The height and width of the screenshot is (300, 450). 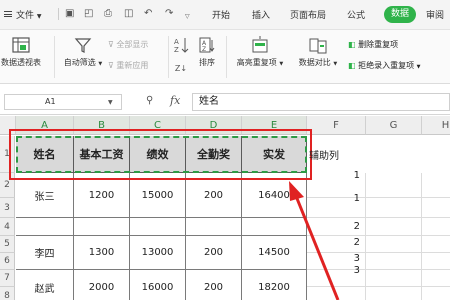 What do you see at coordinates (207, 52) in the screenshot?
I see `sort-button: A Z 排序` at bounding box center [207, 52].